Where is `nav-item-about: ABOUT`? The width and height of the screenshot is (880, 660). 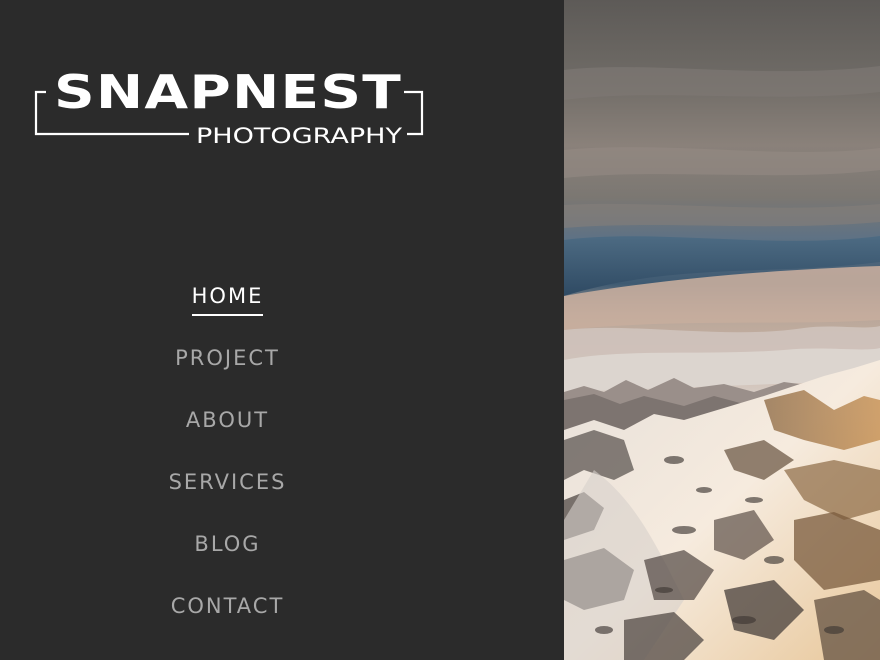 nav-item-about: ABOUT is located at coordinates (227, 437).